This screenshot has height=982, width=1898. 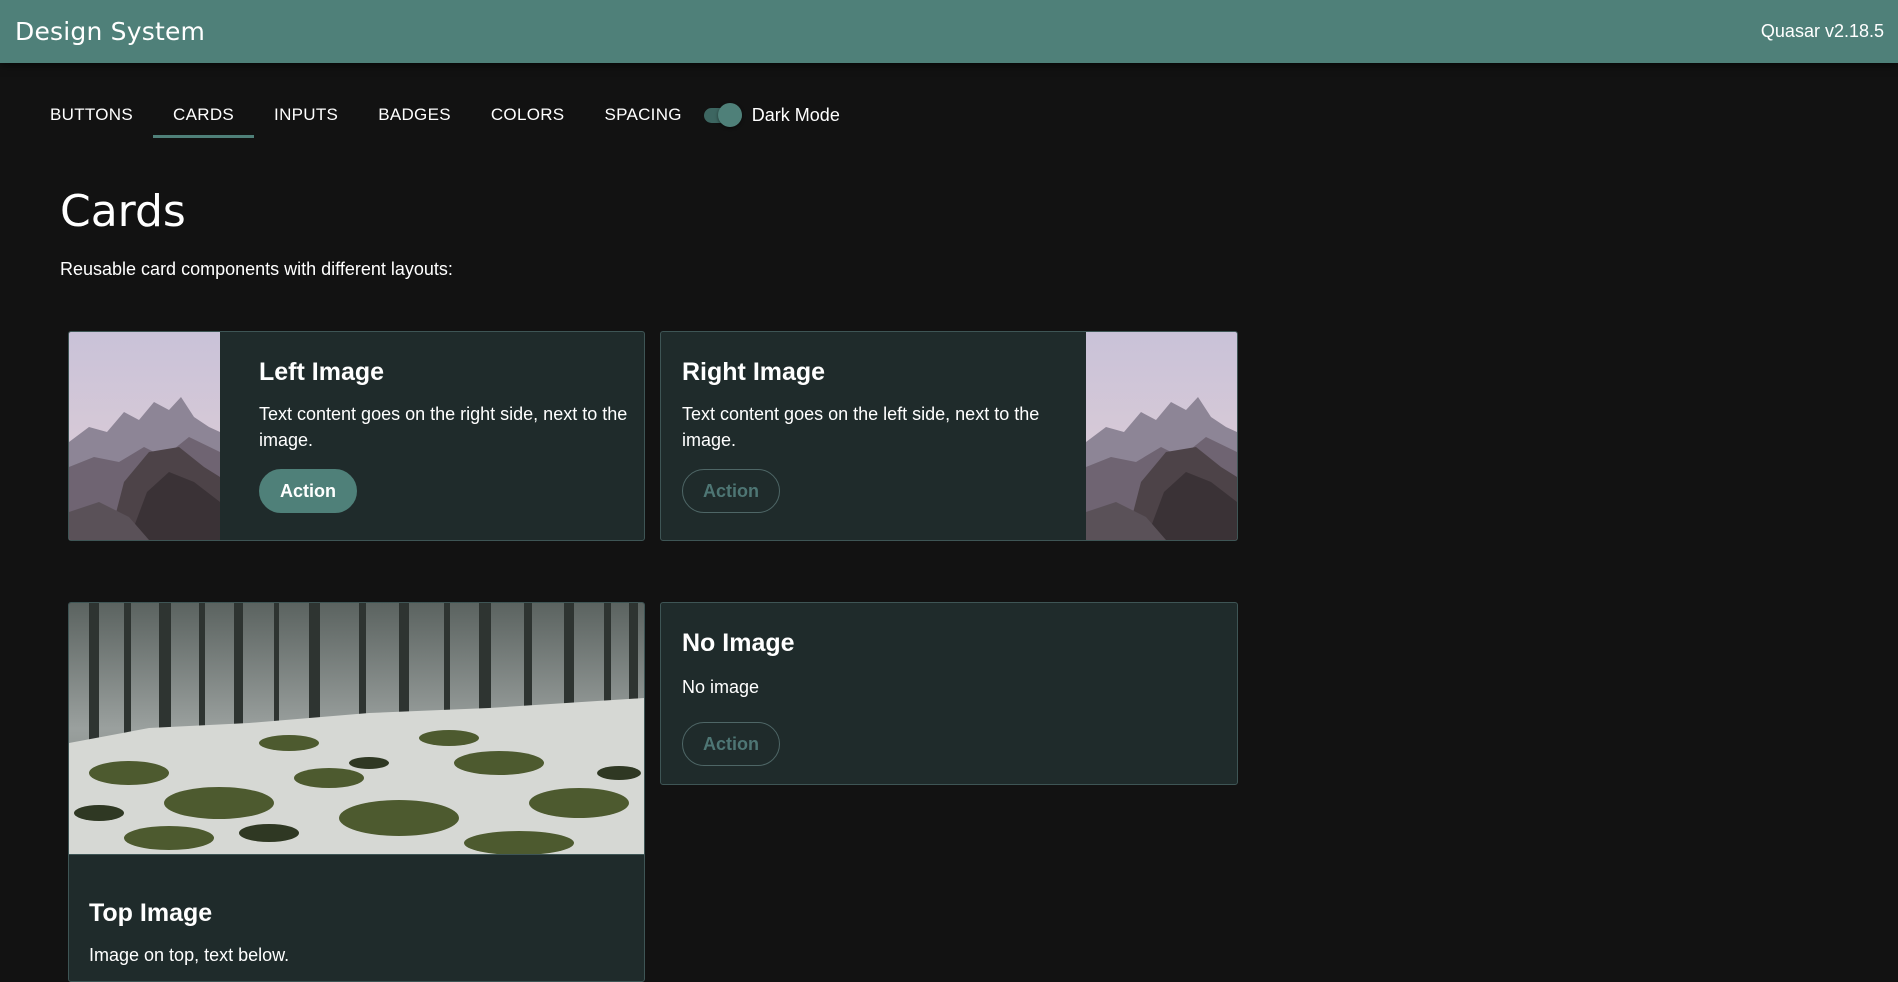 I want to click on dark-mode-toggle, so click(x=722, y=115).